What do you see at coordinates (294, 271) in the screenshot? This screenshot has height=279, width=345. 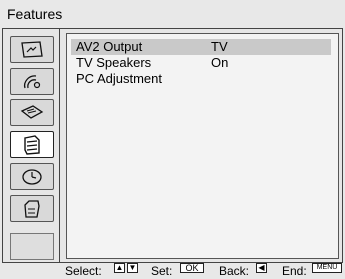 I see `end-hint: End:` at bounding box center [294, 271].